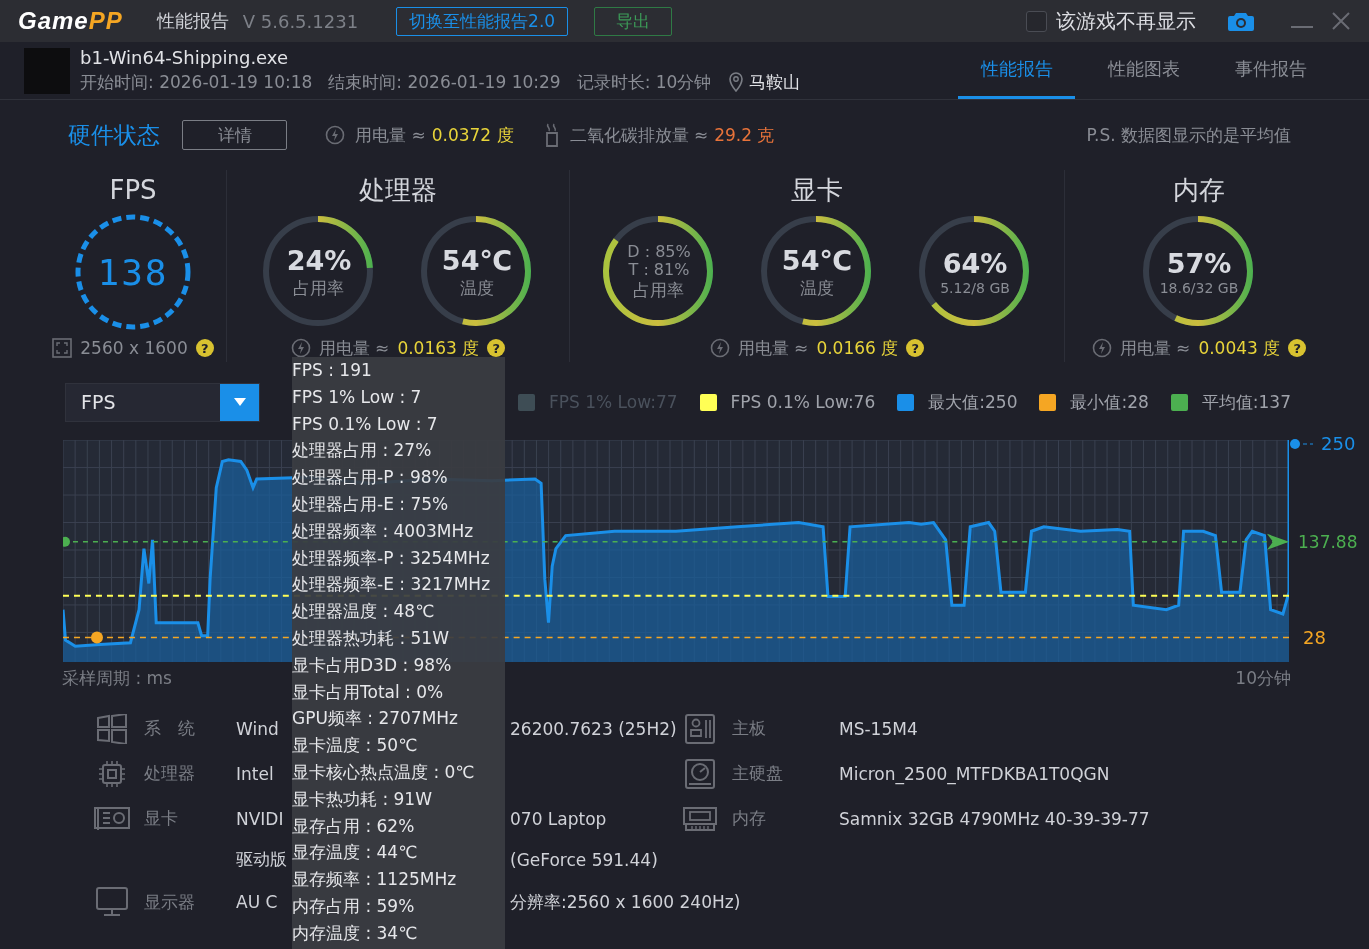 The width and height of the screenshot is (1369, 949). I want to click on gauge-value: 24%, so click(319, 260).